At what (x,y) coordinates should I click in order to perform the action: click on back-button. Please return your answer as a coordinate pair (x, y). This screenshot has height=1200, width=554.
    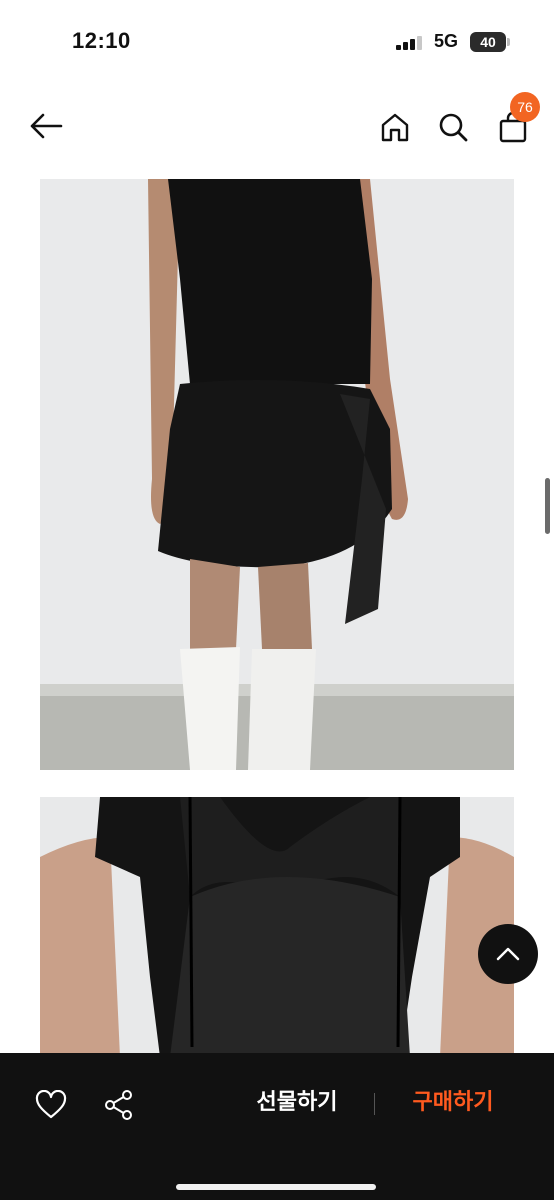
    Looking at the image, I should click on (46, 126).